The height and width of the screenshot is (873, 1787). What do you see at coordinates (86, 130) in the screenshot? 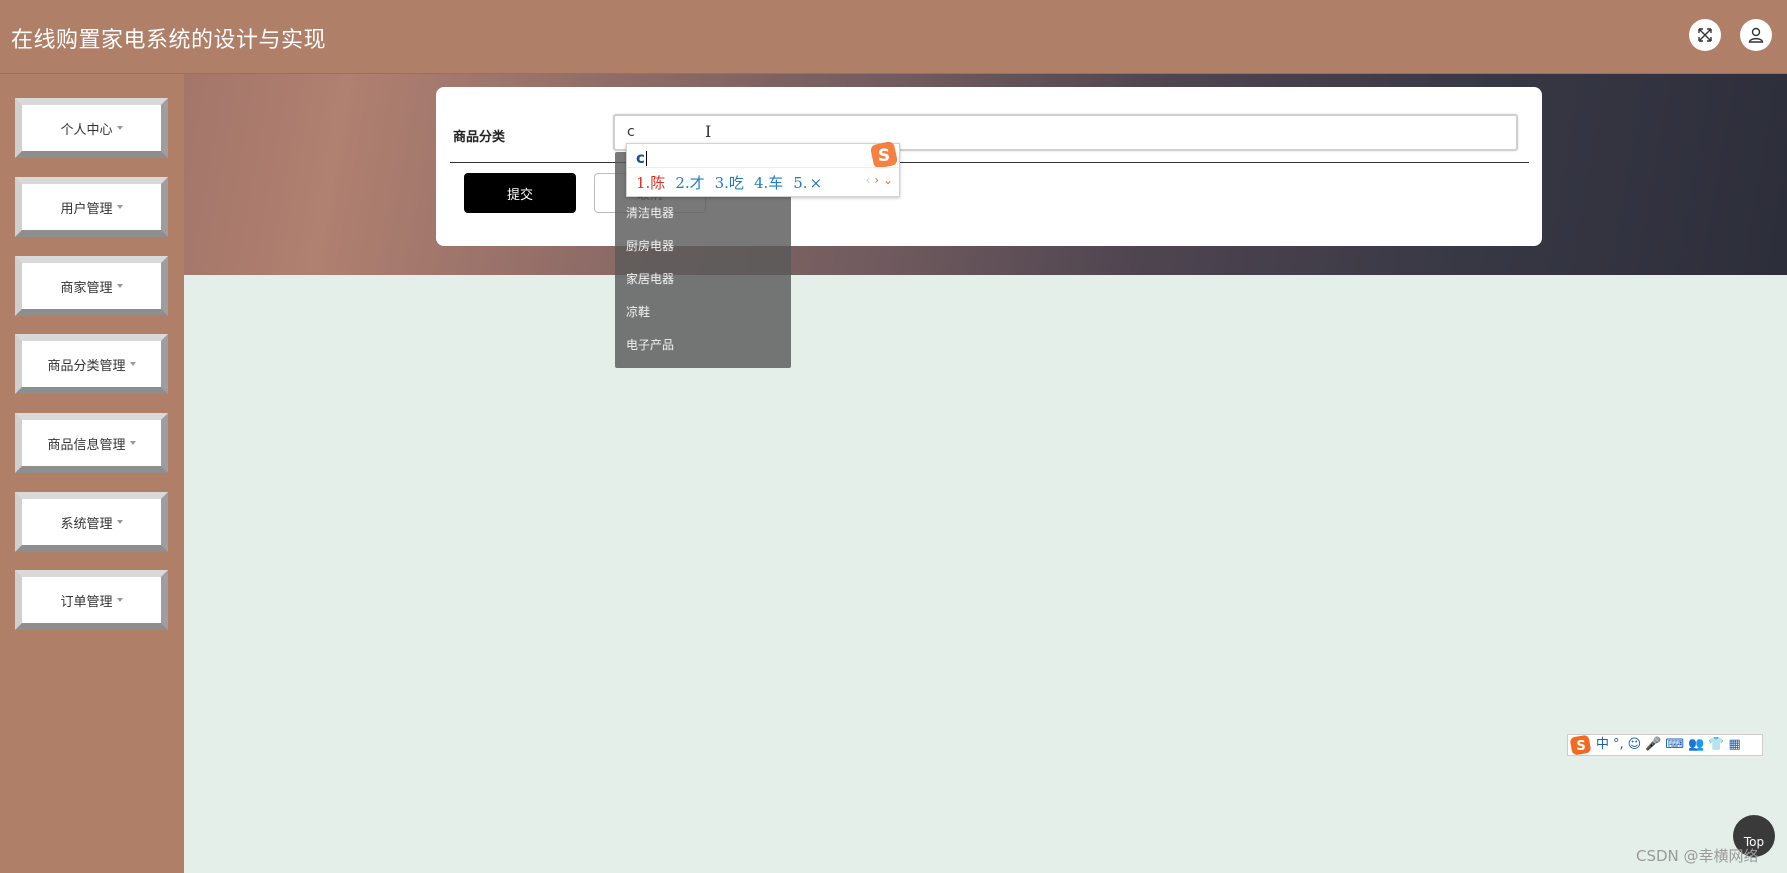
I see `sidebar-item-label: 个人中心` at bounding box center [86, 130].